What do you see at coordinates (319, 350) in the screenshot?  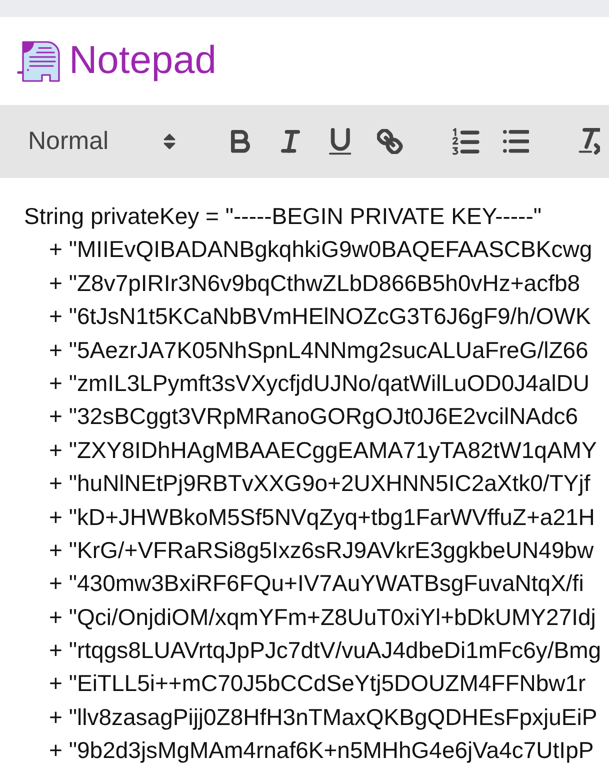 I see `code-line: + "5AezrJA7K05NhSpnL4NNmg2sucALUaFreG/lZ66` at bounding box center [319, 350].